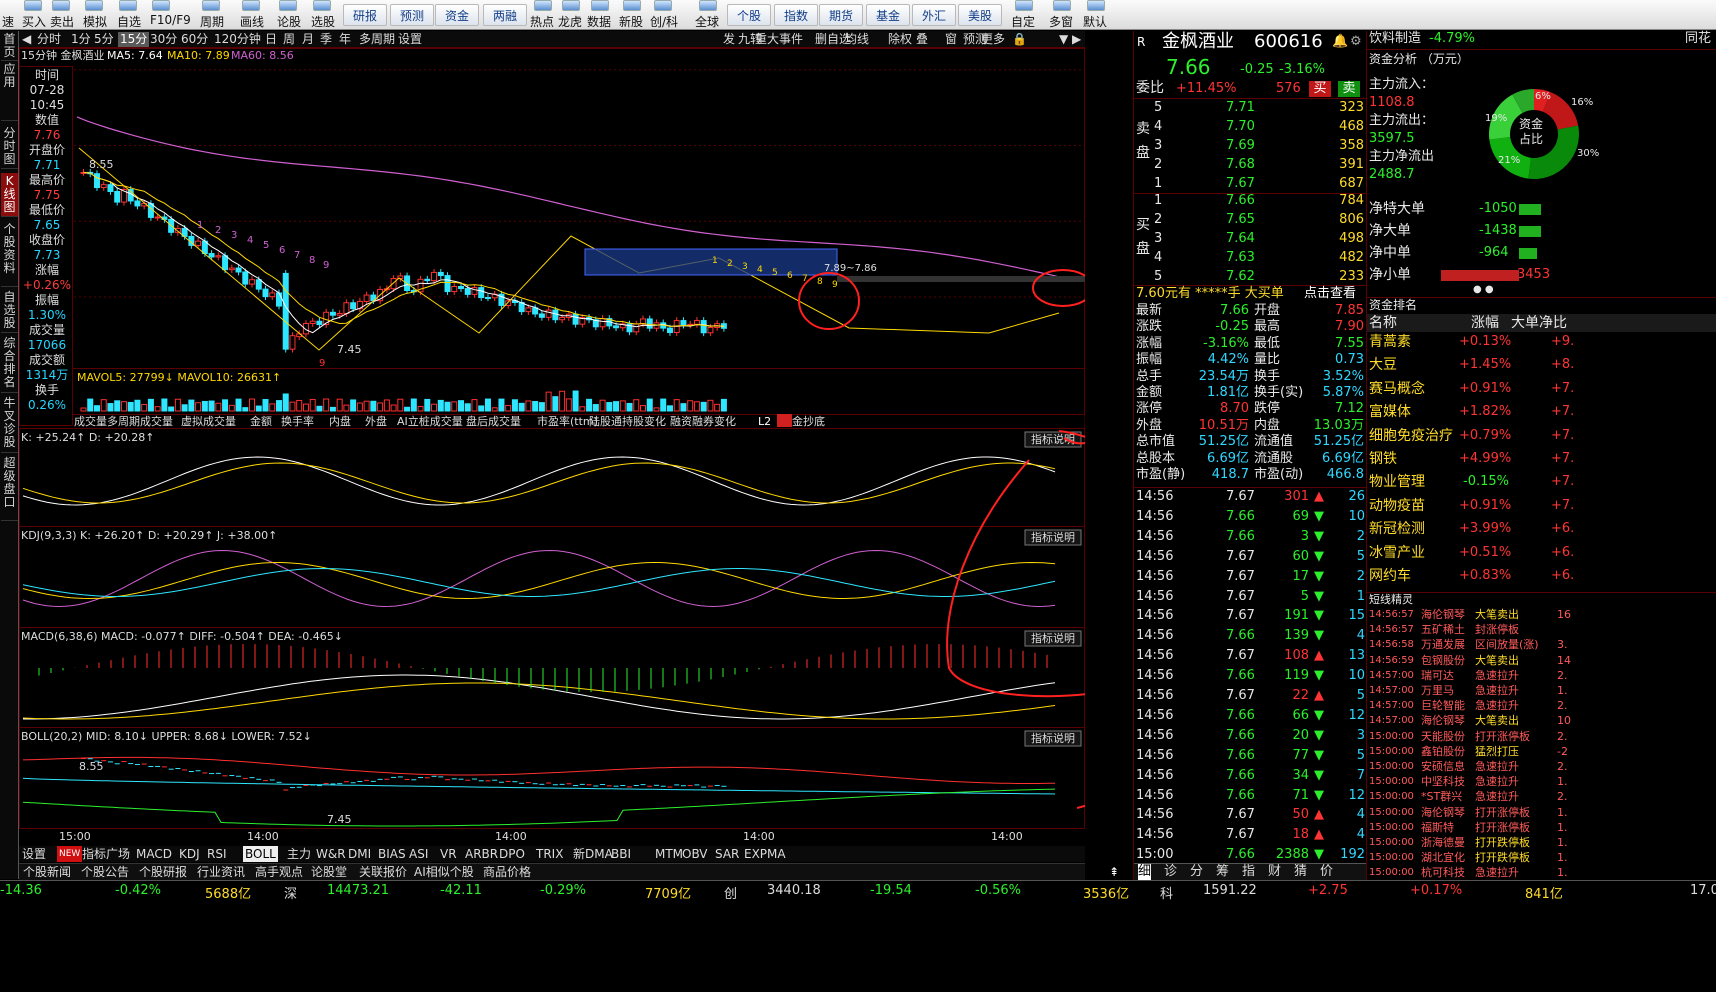 The width and height of the screenshot is (1716, 992). Describe the element at coordinates (779, 39) in the screenshot. I see `chart-tool: 重大事件` at that location.